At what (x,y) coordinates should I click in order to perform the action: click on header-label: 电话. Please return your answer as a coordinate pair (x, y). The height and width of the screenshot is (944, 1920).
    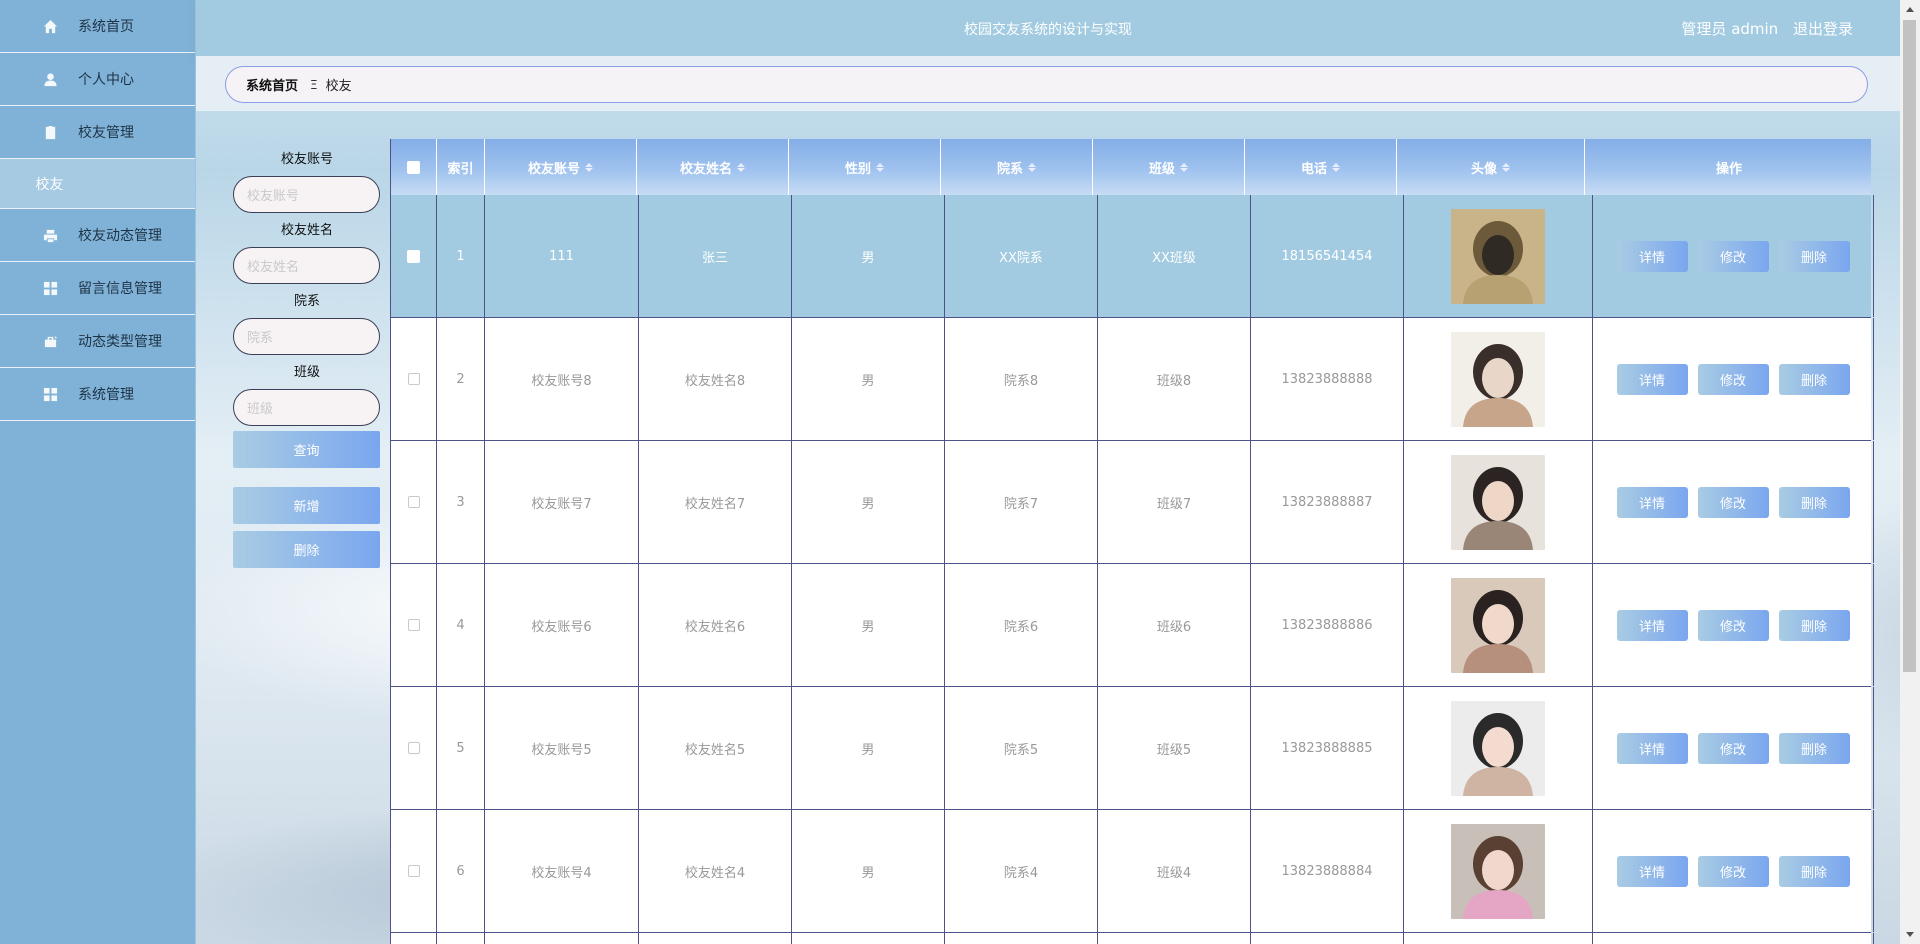
    Looking at the image, I should click on (1313, 169).